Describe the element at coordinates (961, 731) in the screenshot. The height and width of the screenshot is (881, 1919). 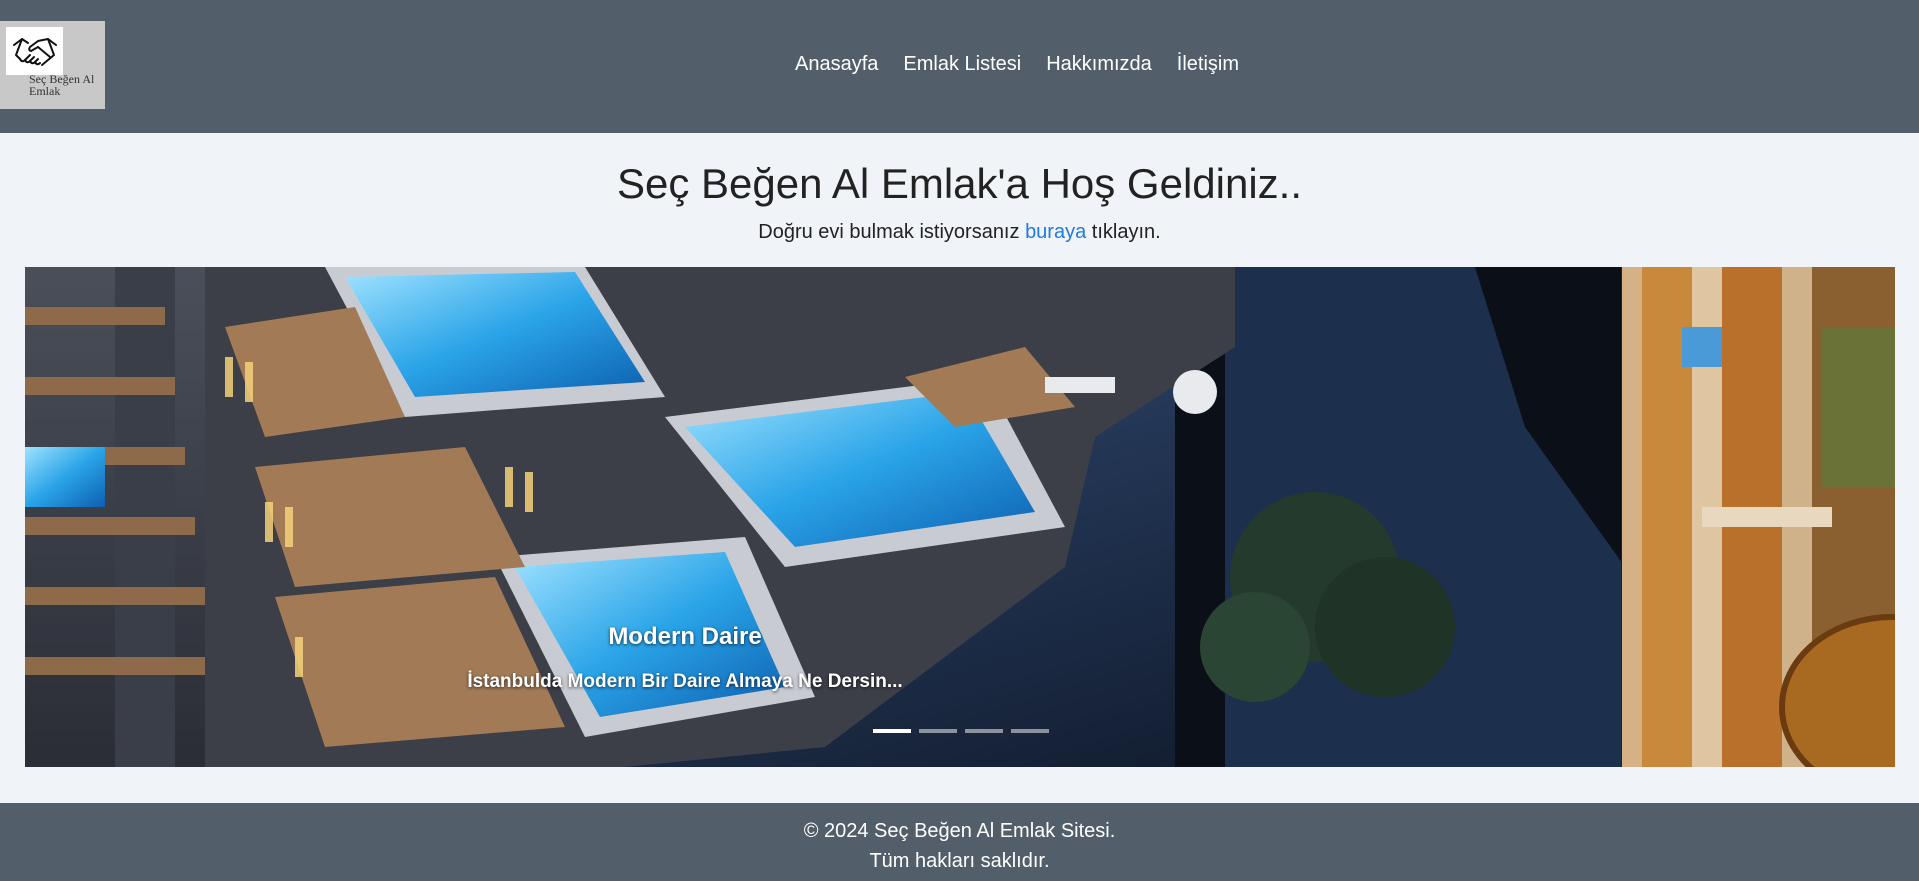
I see `carousel-indicators` at that location.